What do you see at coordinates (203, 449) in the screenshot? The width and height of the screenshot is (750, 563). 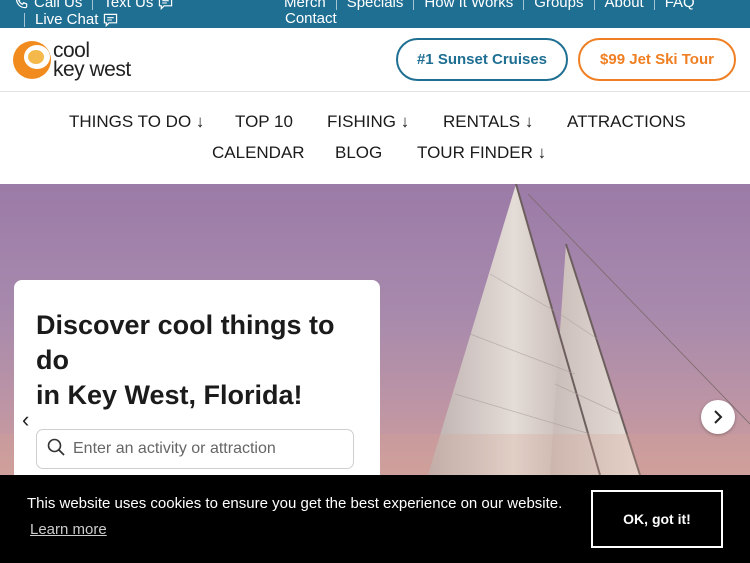 I see `search-input` at bounding box center [203, 449].